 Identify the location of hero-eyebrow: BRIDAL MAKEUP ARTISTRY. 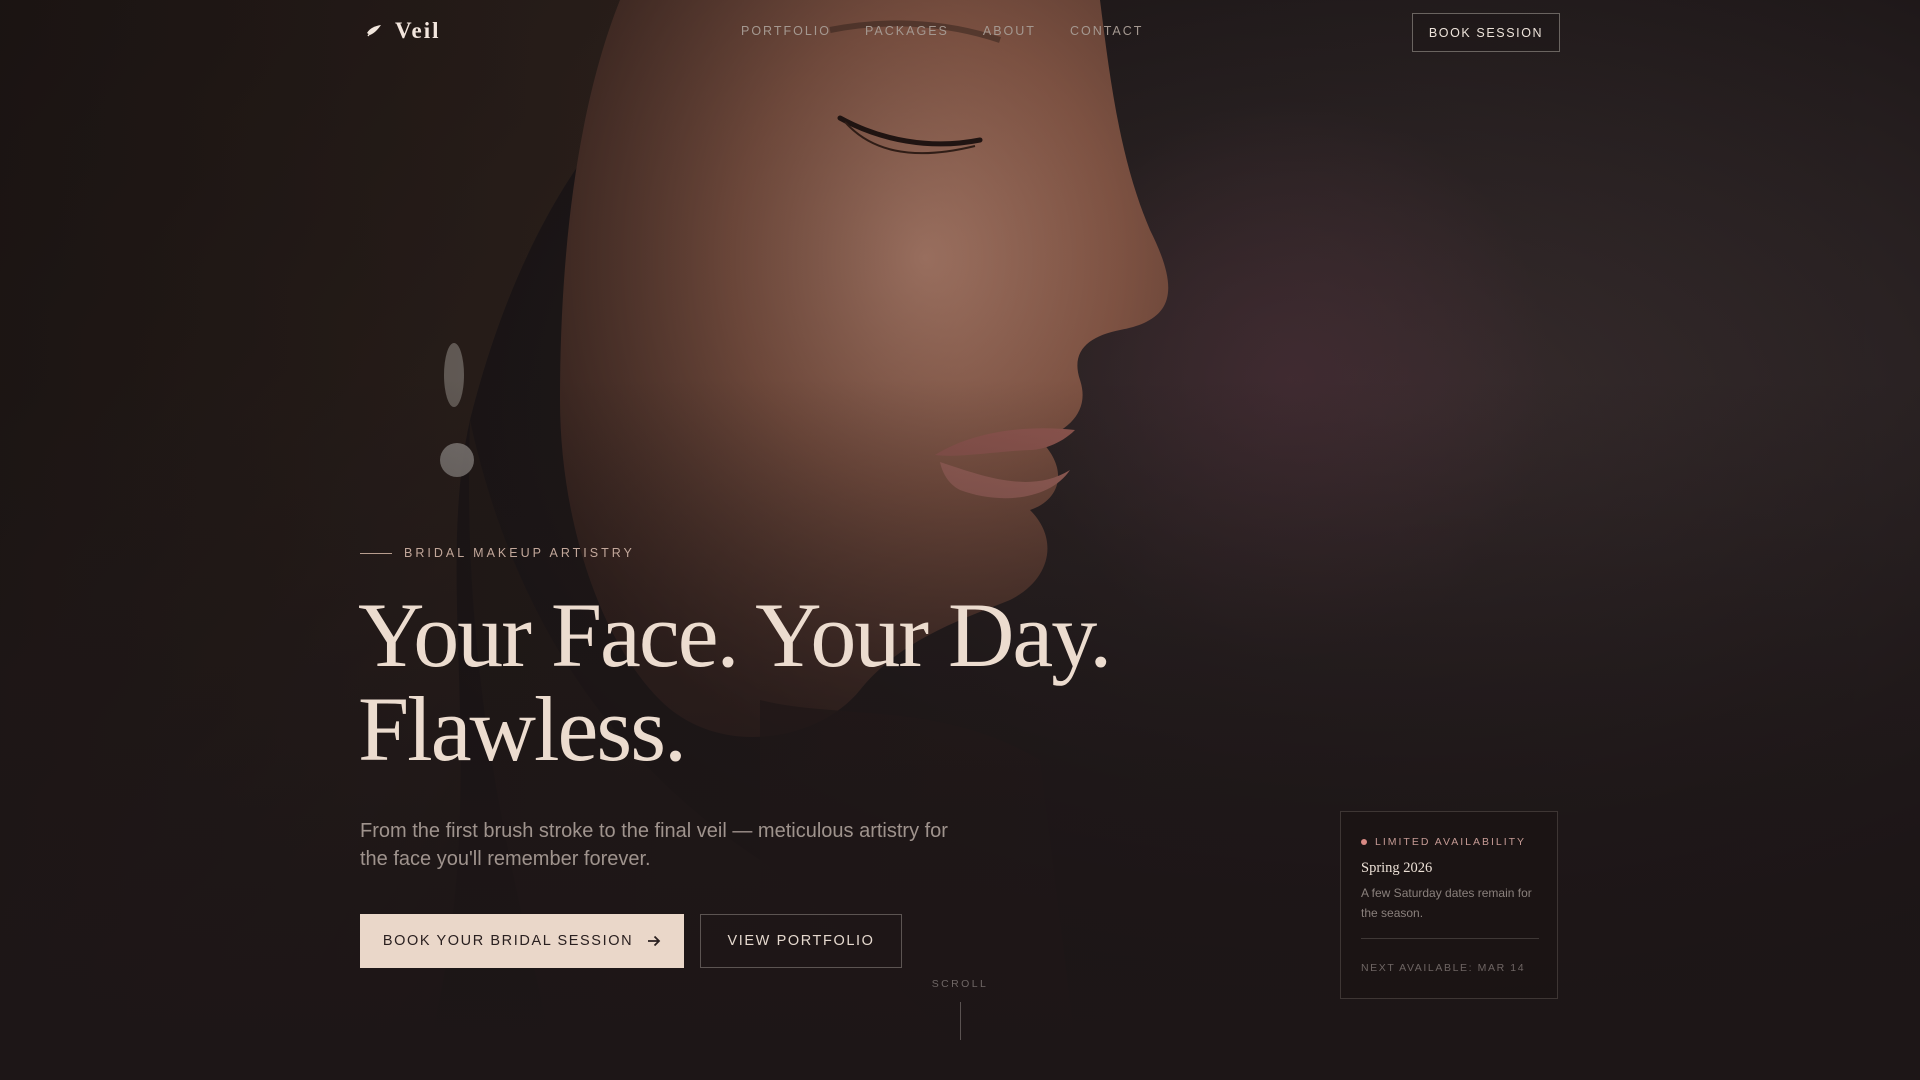
(497, 553).